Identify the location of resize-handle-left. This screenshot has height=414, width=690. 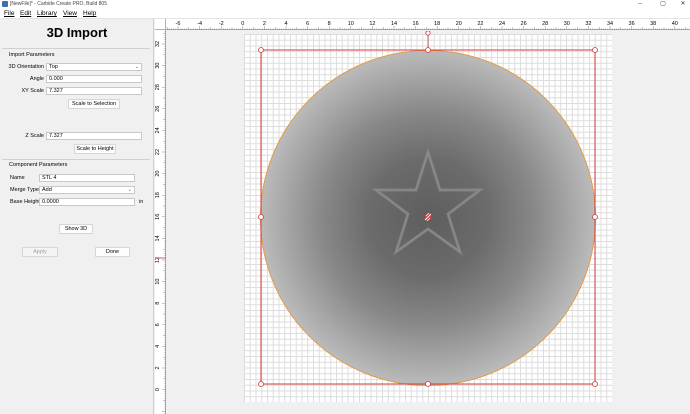
(261, 217).